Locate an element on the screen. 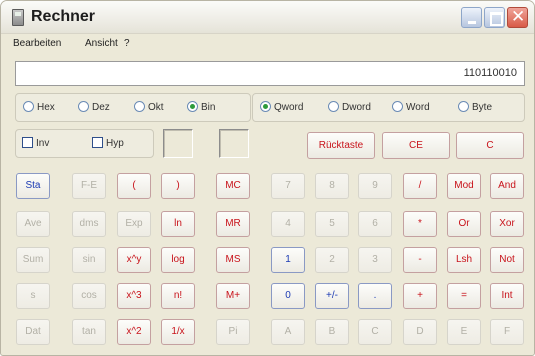  key-multiply: * is located at coordinates (420, 224).